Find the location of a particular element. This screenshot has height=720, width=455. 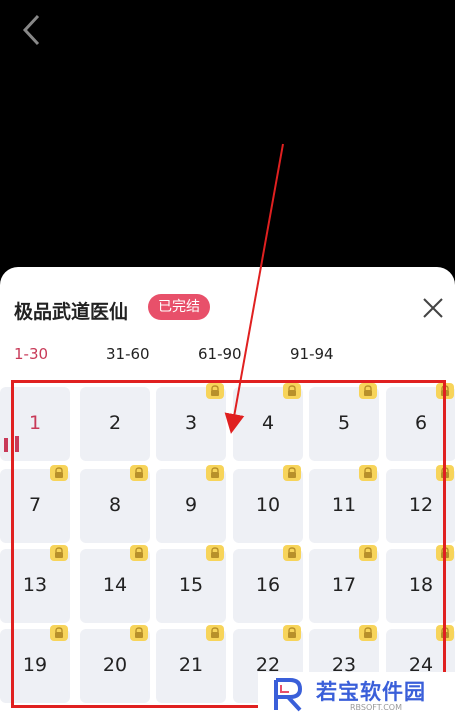

watermark: 若宝软件园 RBSOFT.COM is located at coordinates (356, 696).